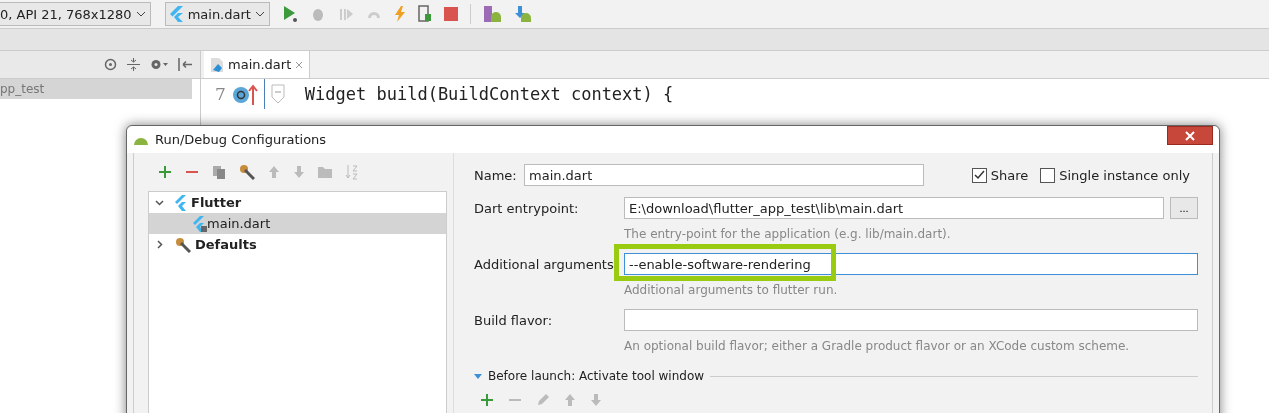 The image size is (1269, 413). I want to click on hide-panel-icon, so click(185, 64).